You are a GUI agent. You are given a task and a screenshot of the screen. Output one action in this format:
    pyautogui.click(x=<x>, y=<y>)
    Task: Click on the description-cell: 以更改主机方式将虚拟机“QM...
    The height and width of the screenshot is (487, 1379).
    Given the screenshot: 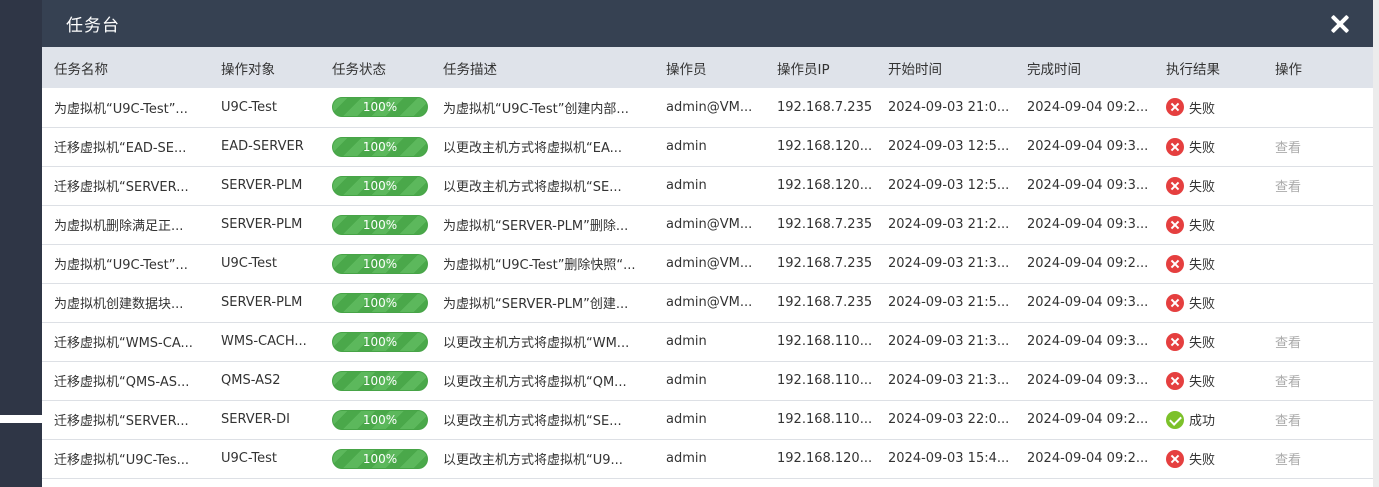 What is the action you would take?
    pyautogui.click(x=535, y=382)
    